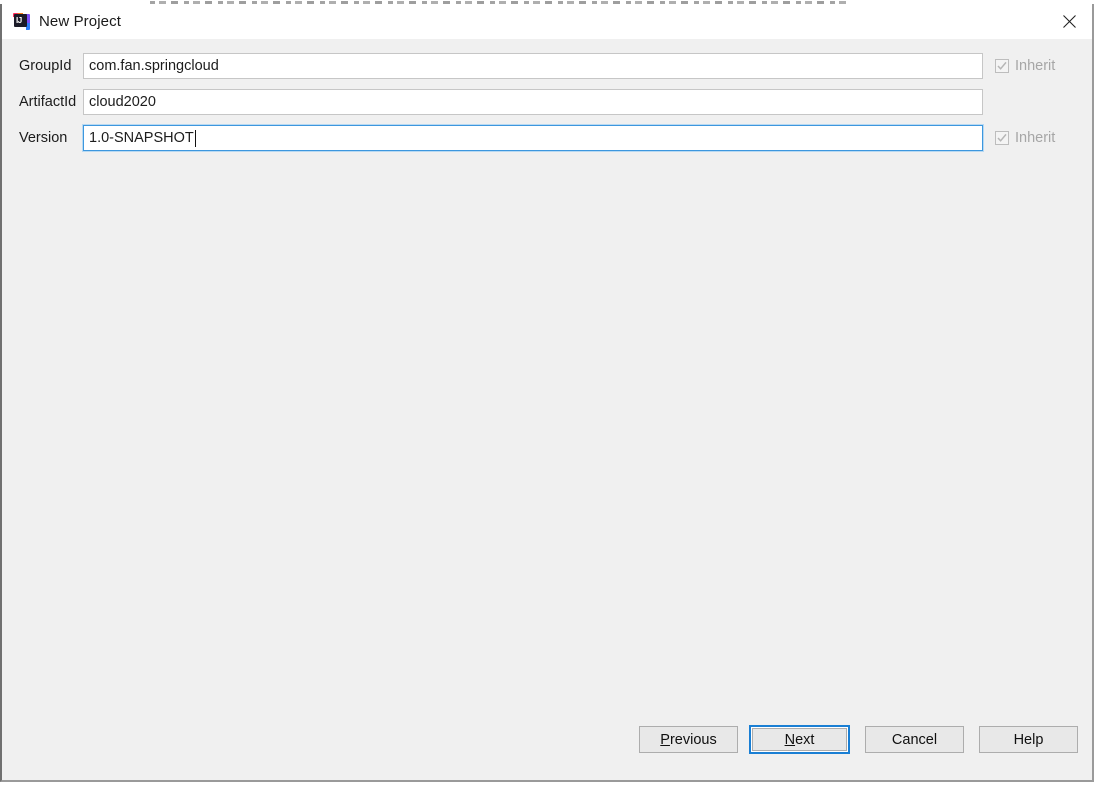 The image size is (1098, 785). Describe the element at coordinates (80, 21) in the screenshot. I see `dialog-title: New Project` at that location.